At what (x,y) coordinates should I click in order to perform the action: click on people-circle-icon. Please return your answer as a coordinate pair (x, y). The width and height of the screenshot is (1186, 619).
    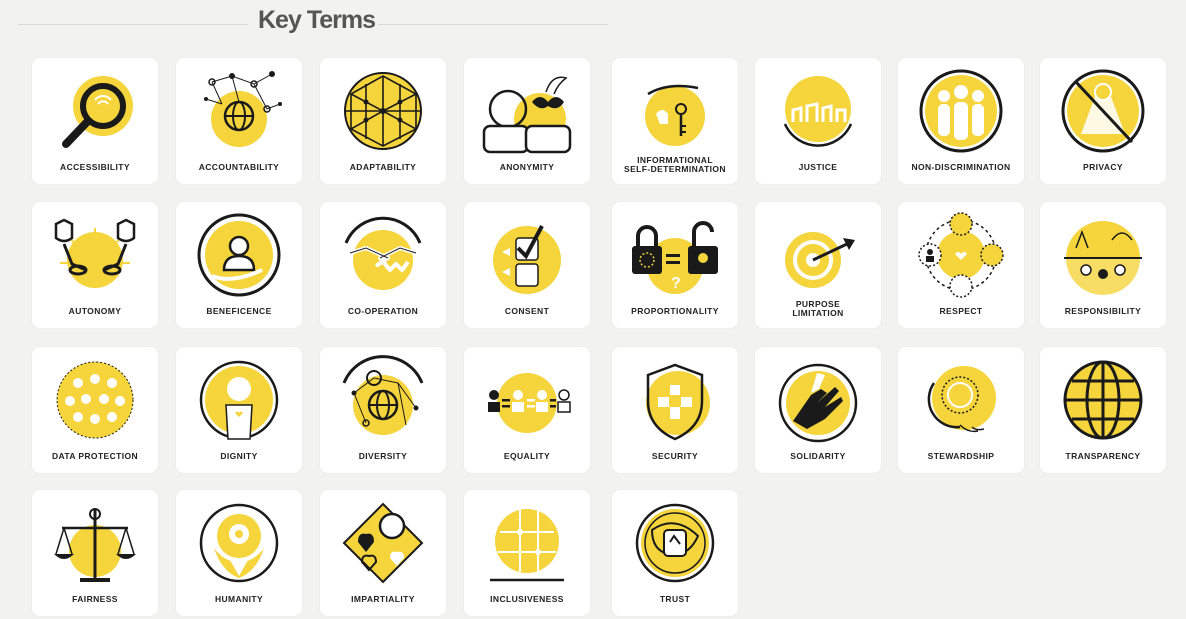
    Looking at the image, I should click on (961, 255).